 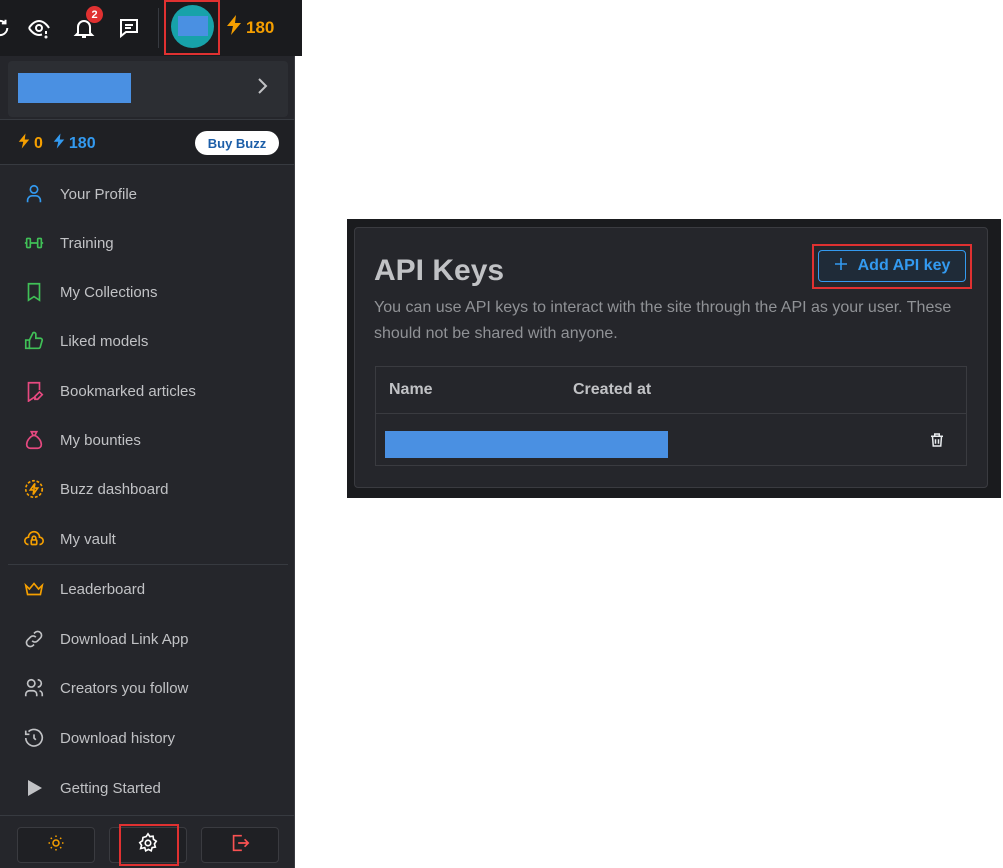 What do you see at coordinates (109, 292) in the screenshot?
I see `menu-item-label: My Collections` at bounding box center [109, 292].